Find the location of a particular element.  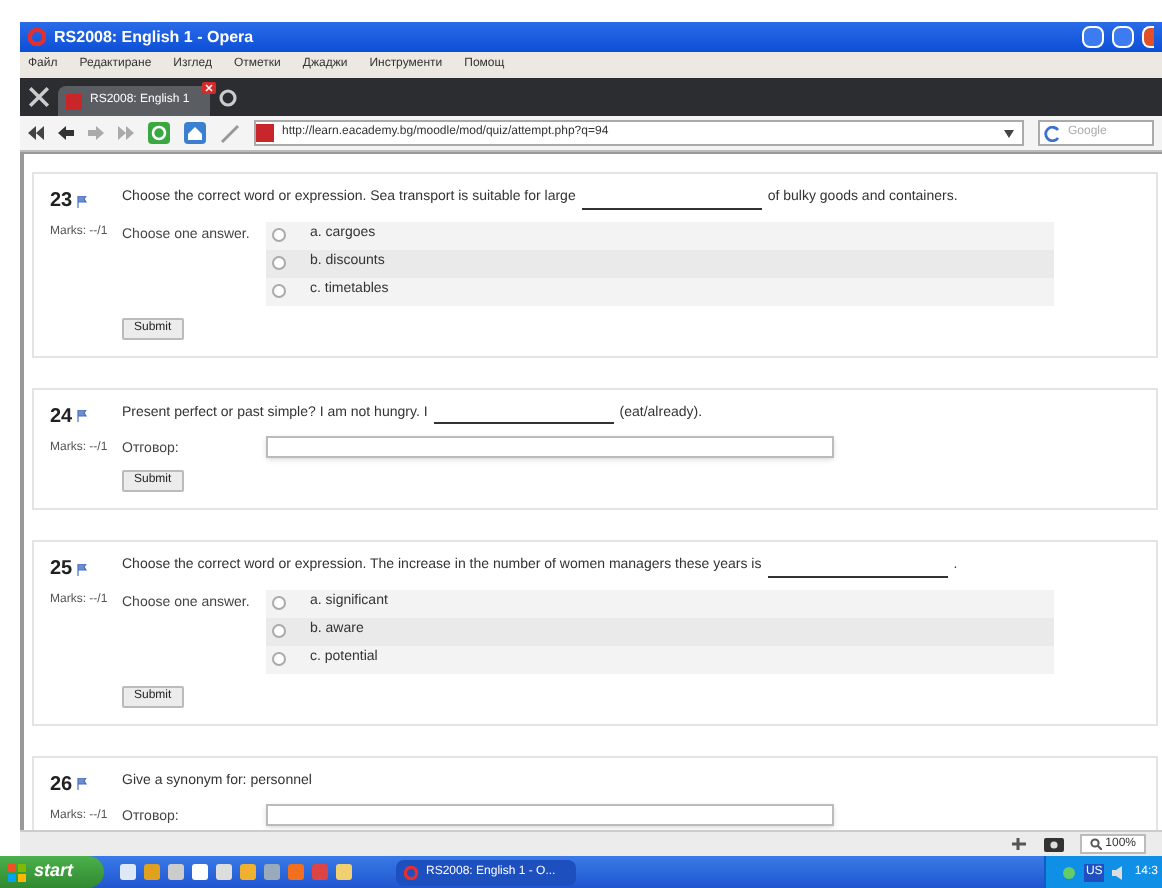

question-number: 24 is located at coordinates (61, 417).